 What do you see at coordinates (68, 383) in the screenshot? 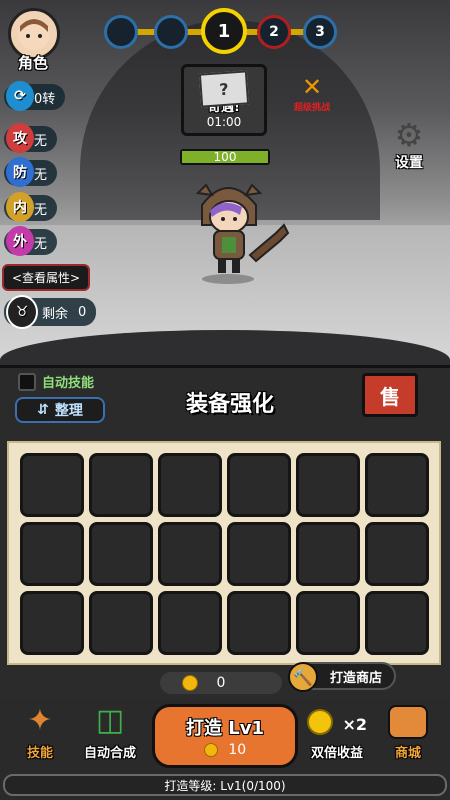
I see `auto-skill-label: 自动技能` at bounding box center [68, 383].